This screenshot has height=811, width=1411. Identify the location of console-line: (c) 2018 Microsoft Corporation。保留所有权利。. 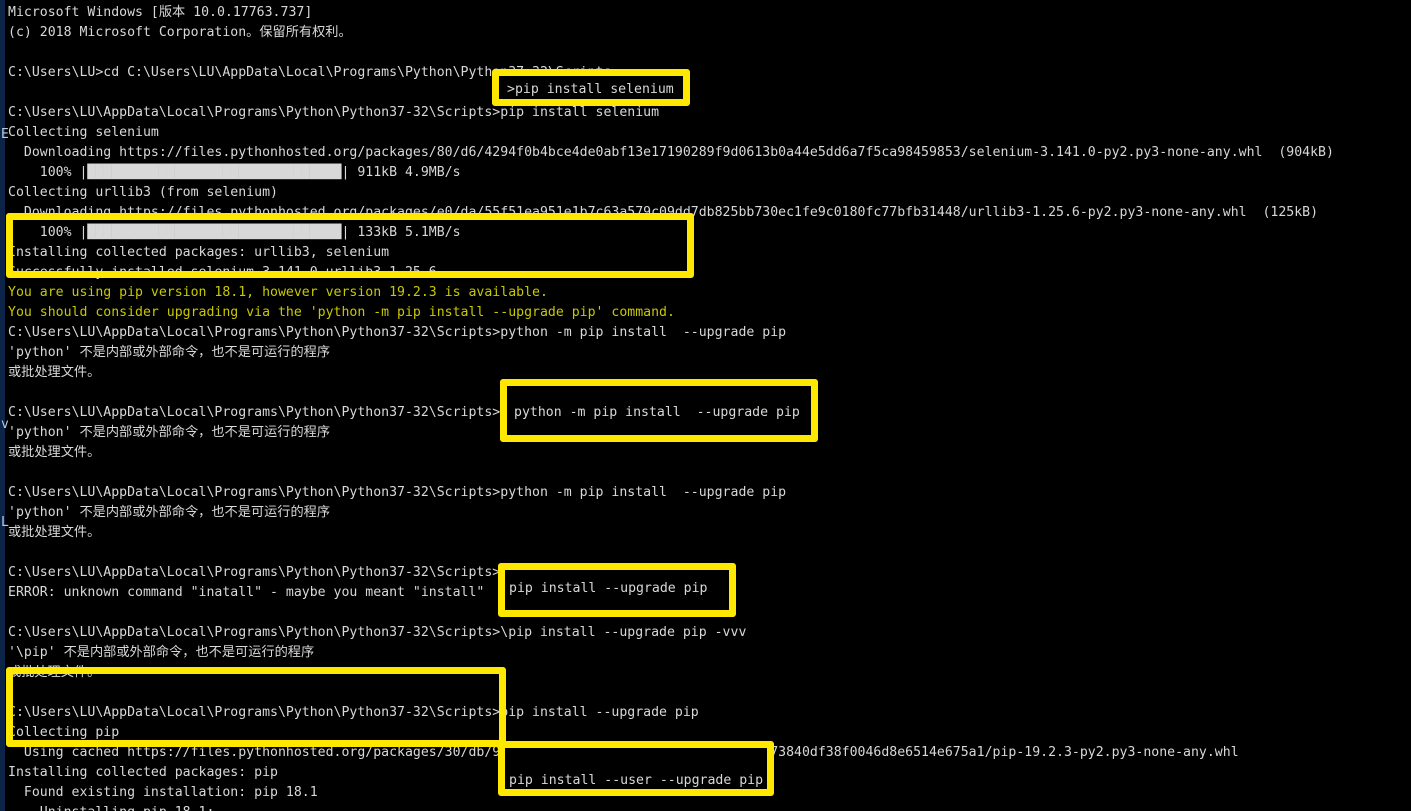
(180, 32).